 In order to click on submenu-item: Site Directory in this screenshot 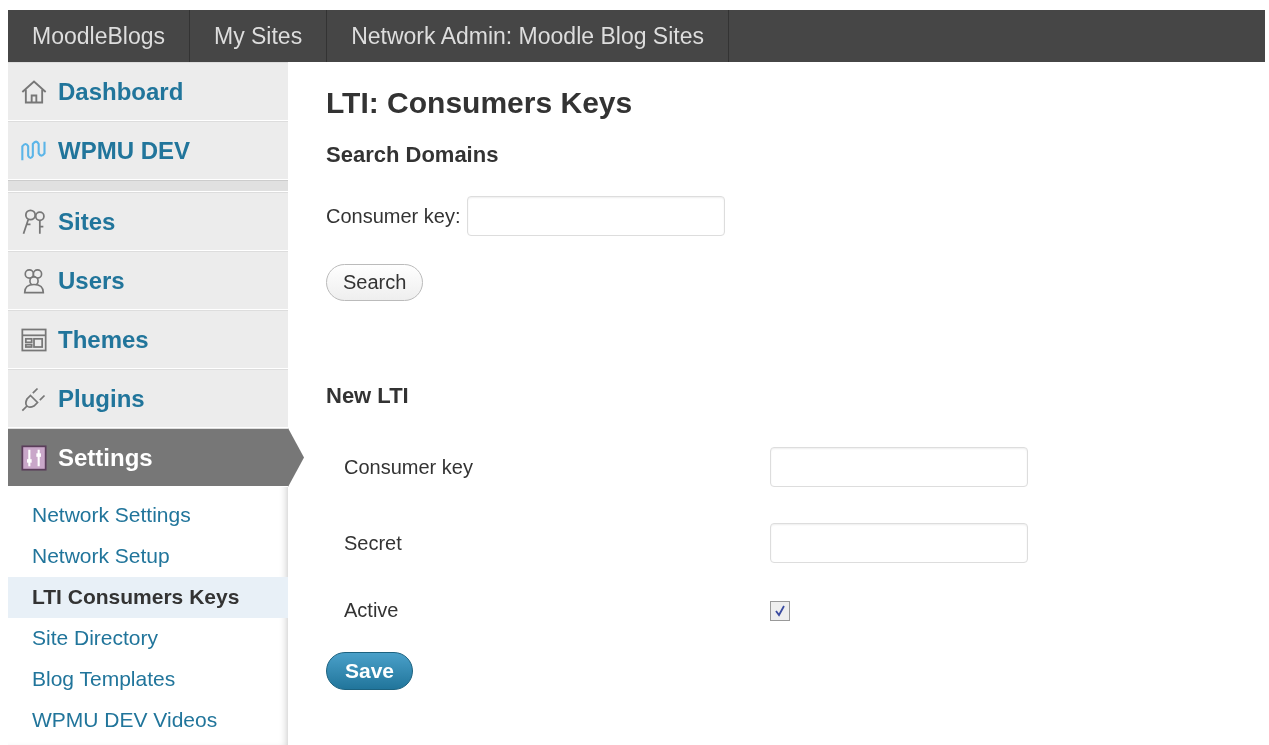, I will do `click(148, 638)`.